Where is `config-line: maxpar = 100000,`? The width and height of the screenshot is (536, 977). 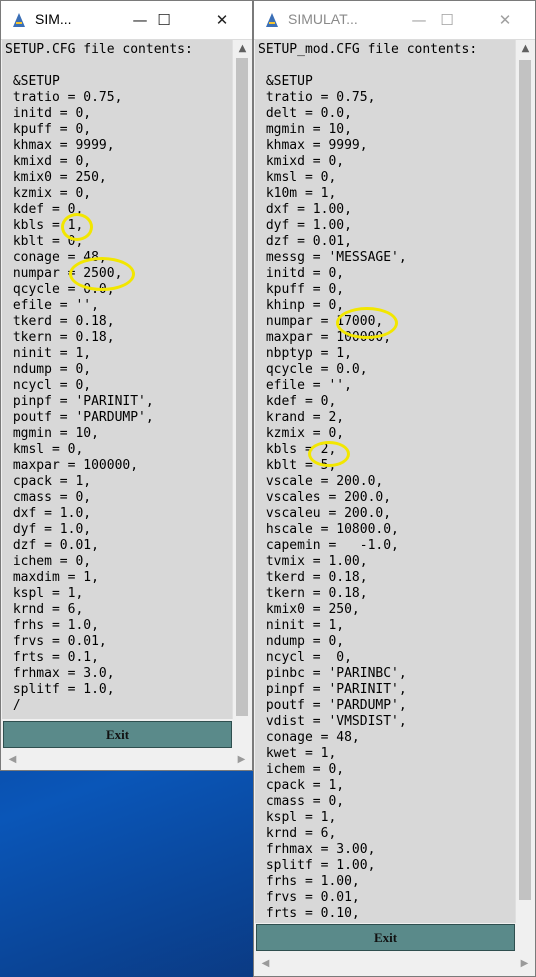
config-line: maxpar = 100000, is located at coordinates (72, 465).